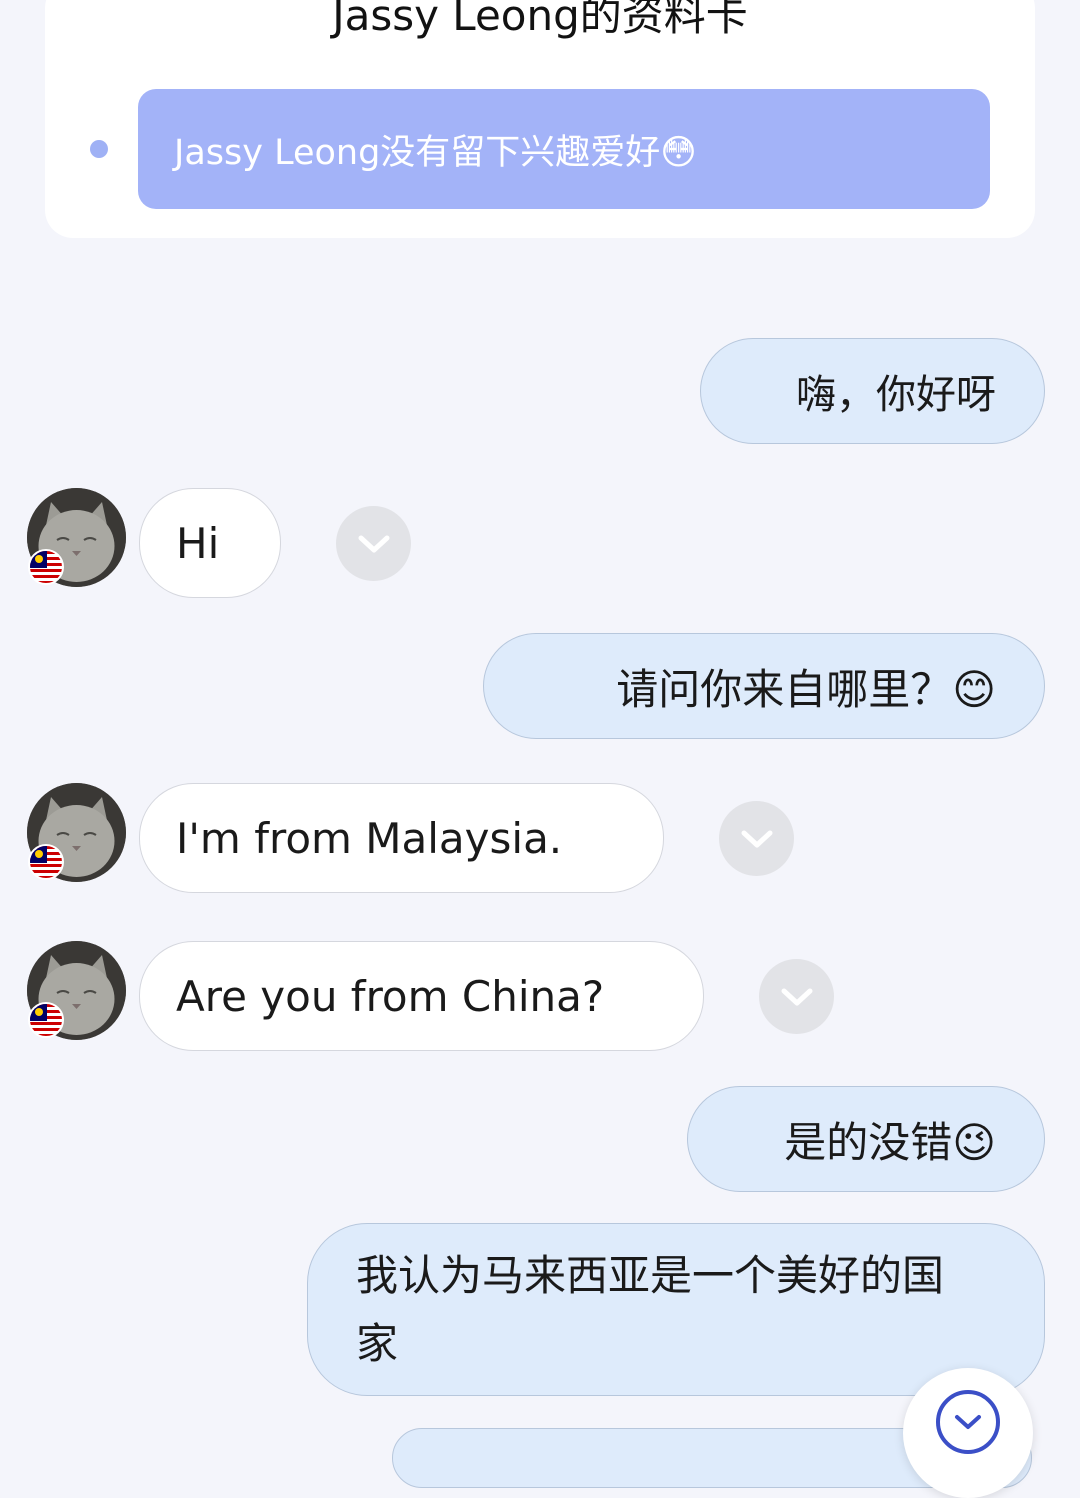 The width and height of the screenshot is (1080, 1498). I want to click on profile-card: Jassy Leong的资料卡 Jassy Leong没有留下兴趣爱好😳, so click(540, 119).